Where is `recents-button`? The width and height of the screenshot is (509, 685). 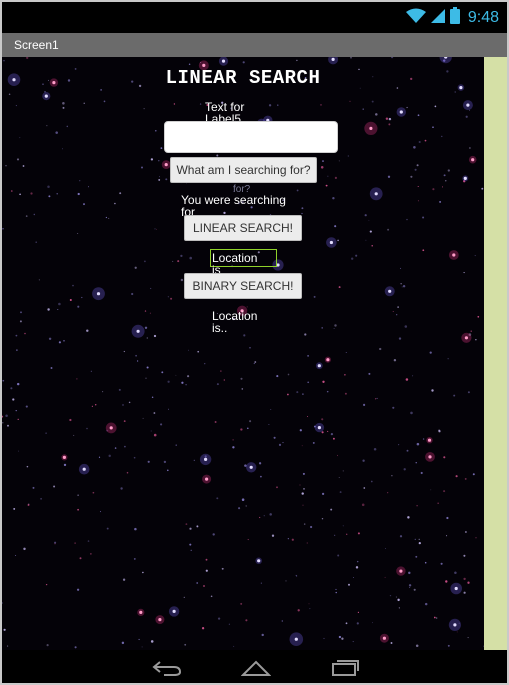 recents-button is located at coordinates (345, 668).